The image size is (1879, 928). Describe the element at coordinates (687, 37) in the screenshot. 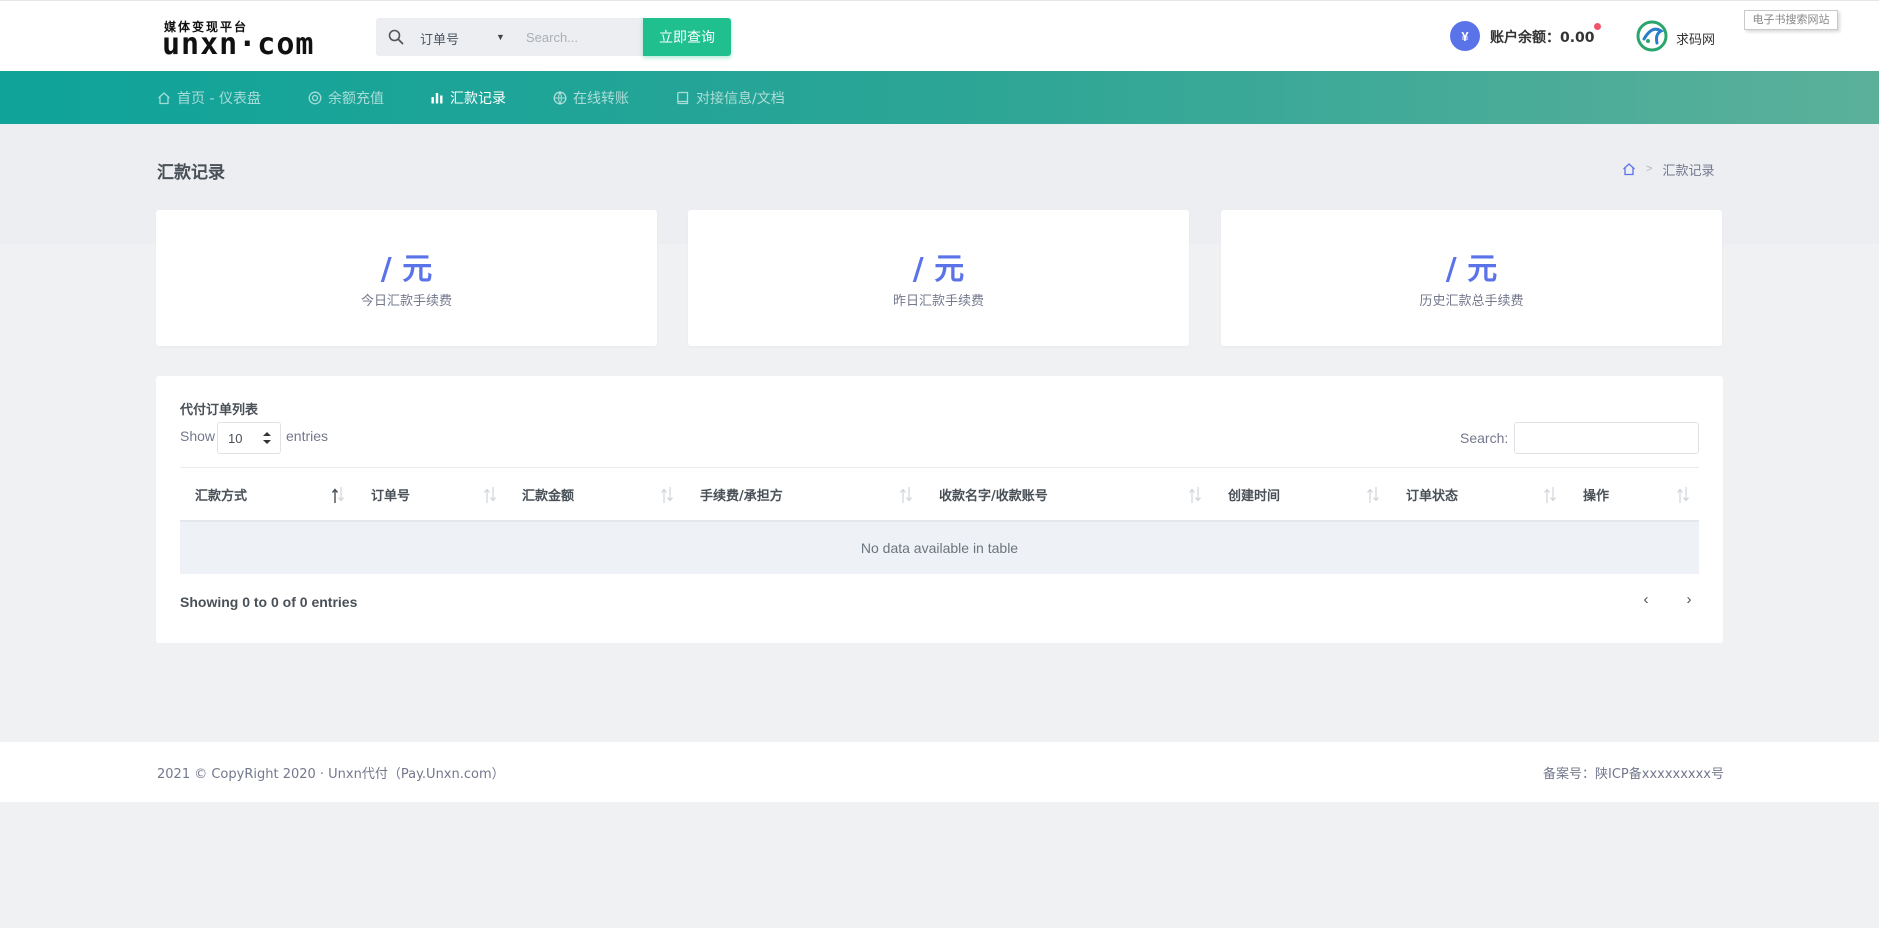

I see `query-button: 立即查询` at that location.